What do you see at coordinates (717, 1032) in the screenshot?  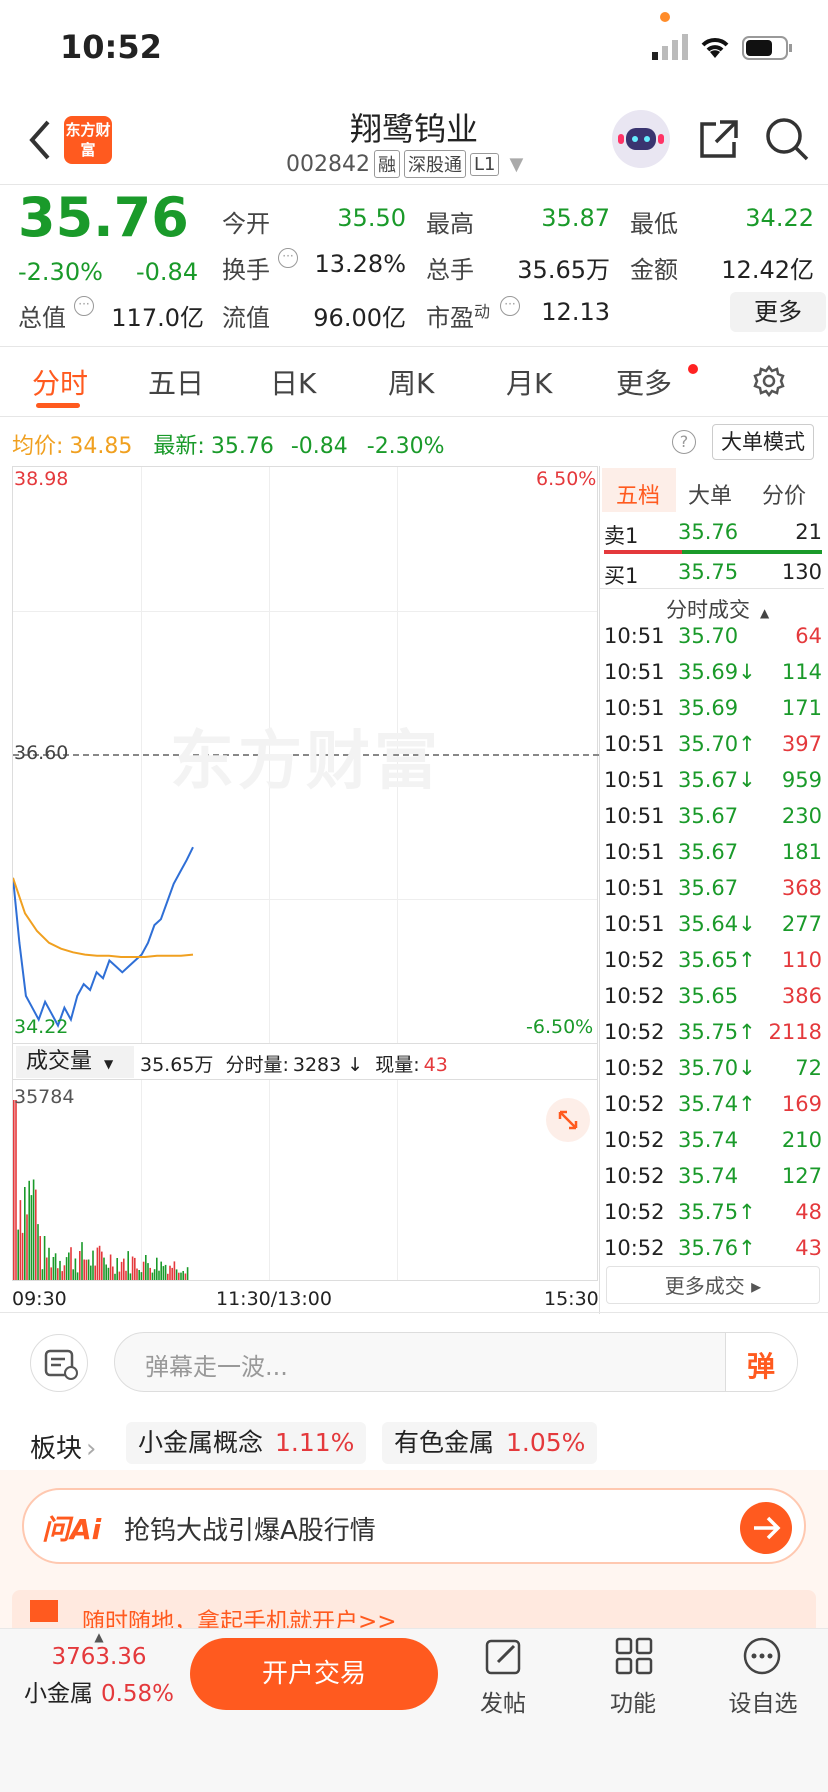 I see `tick-price: 35.75↑` at bounding box center [717, 1032].